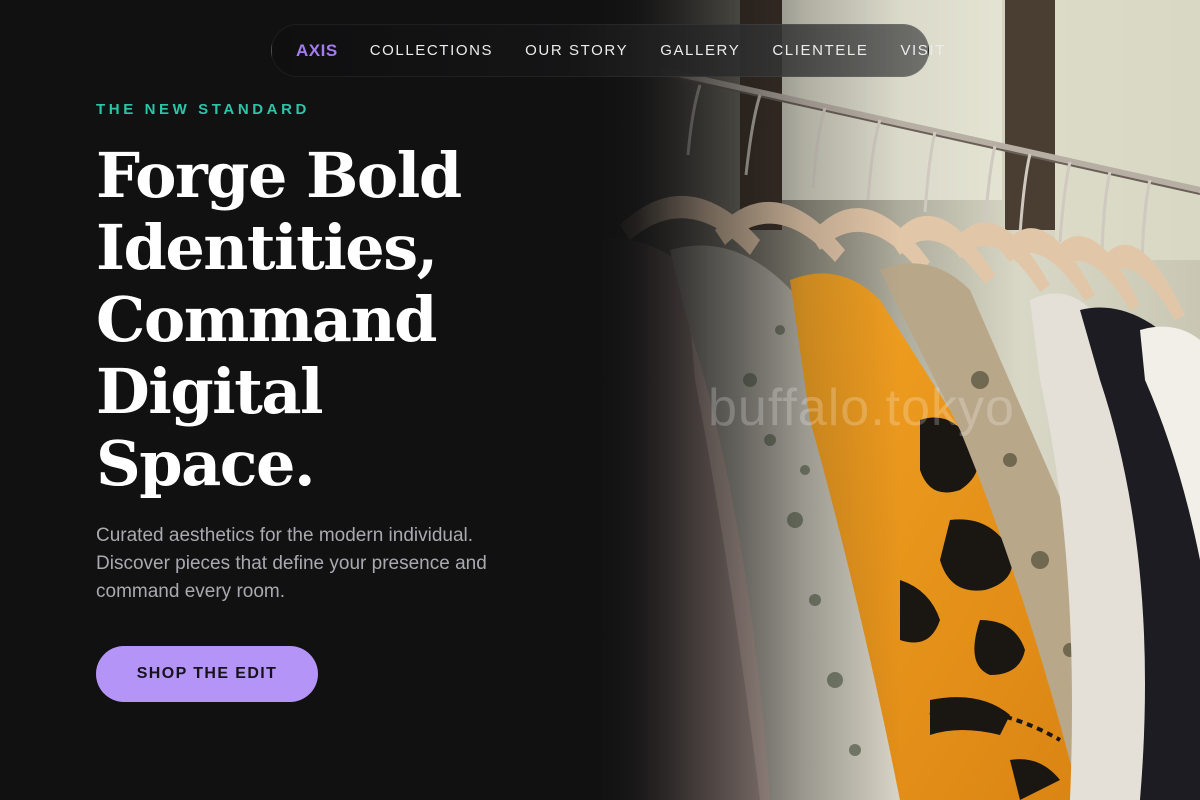 This screenshot has height=800, width=1200. Describe the element at coordinates (431, 50) in the screenshot. I see `nav-link-collections: COLLECTIONS` at that location.